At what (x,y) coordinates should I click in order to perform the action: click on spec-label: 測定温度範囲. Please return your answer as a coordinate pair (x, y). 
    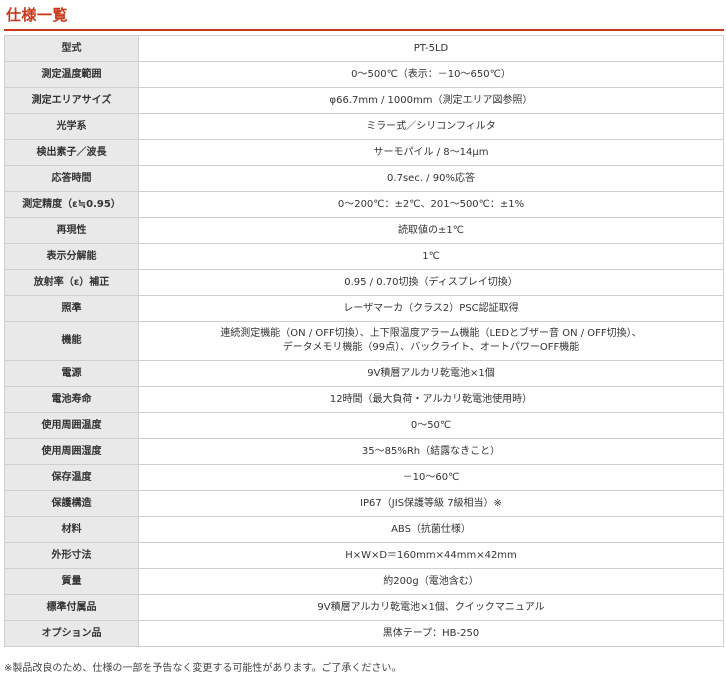
    Looking at the image, I should click on (71, 74).